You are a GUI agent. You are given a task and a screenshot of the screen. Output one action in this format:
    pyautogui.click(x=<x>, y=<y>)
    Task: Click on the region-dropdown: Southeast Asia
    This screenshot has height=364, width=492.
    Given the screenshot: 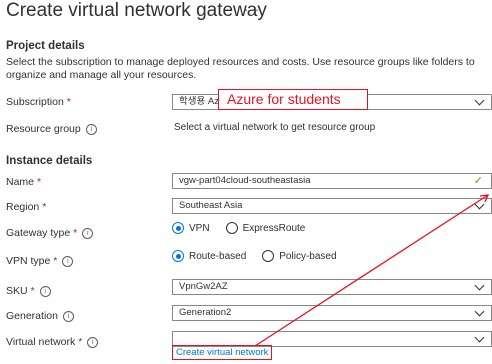 What is the action you would take?
    pyautogui.click(x=332, y=206)
    